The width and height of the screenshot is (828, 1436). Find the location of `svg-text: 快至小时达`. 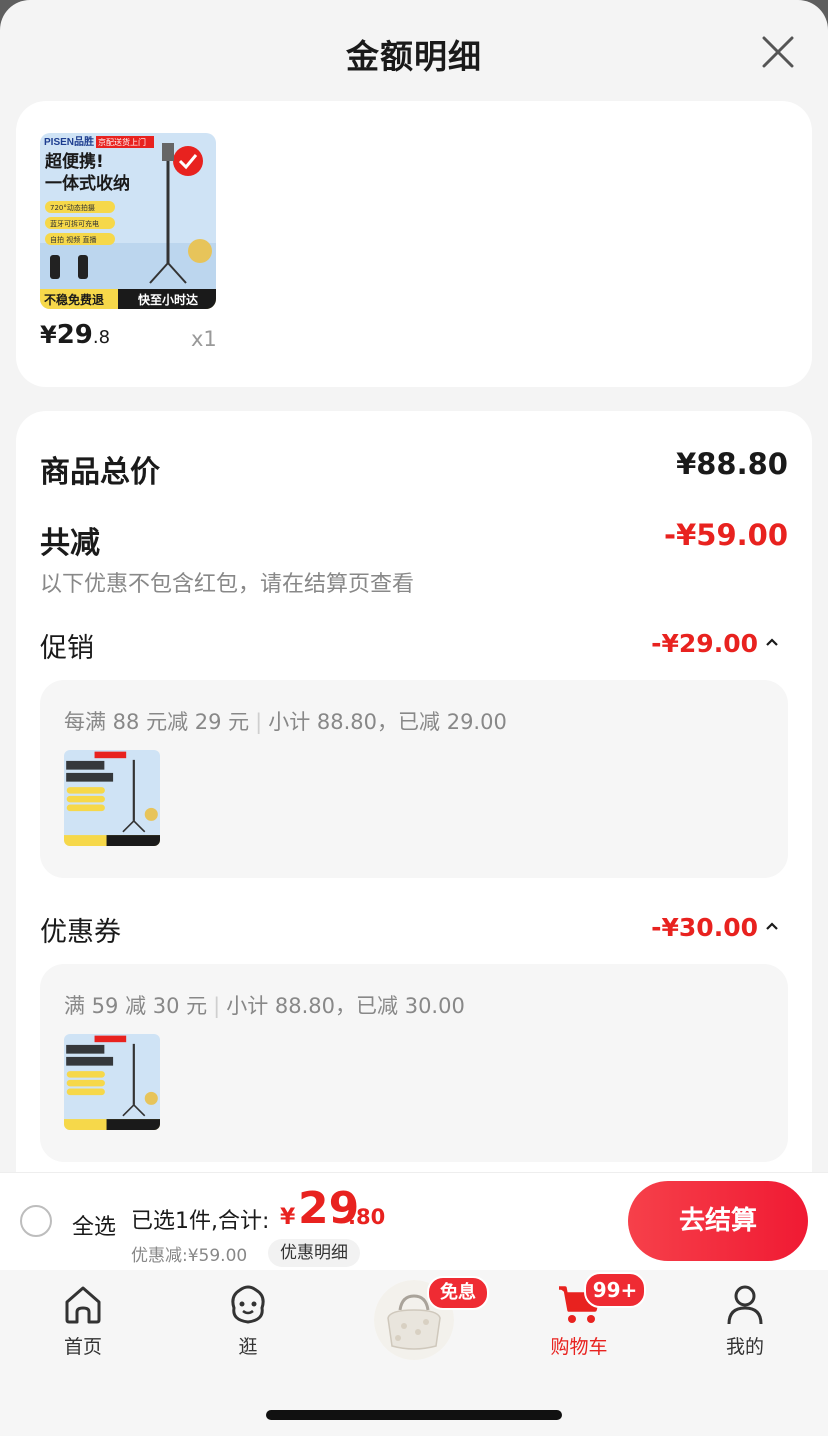

svg-text: 快至小时达 is located at coordinates (168, 299).